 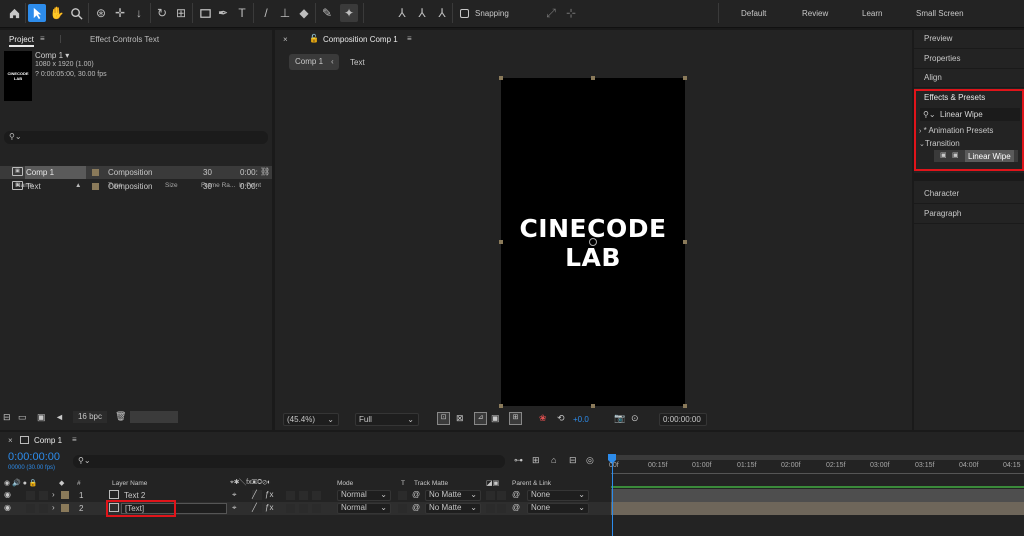 What do you see at coordinates (136, 137) in the screenshot?
I see `project-search-input: ⚲⌄` at bounding box center [136, 137].